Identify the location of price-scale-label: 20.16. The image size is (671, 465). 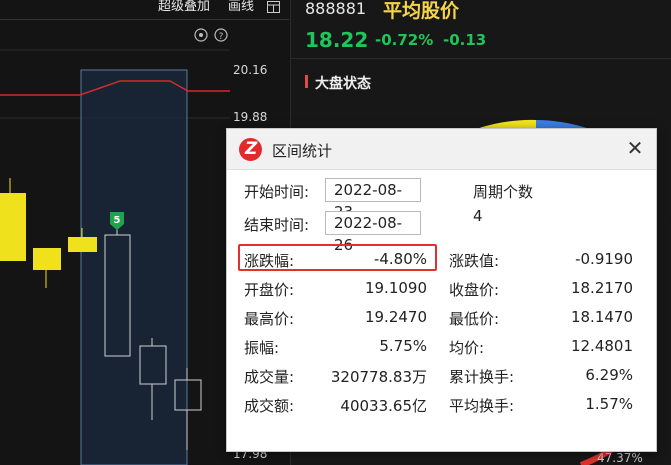
(250, 70).